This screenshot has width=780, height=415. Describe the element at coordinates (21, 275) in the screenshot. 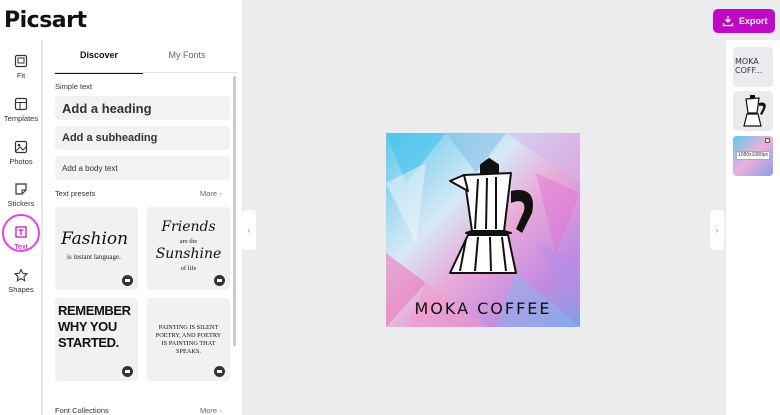

I see `shapes-icon` at that location.